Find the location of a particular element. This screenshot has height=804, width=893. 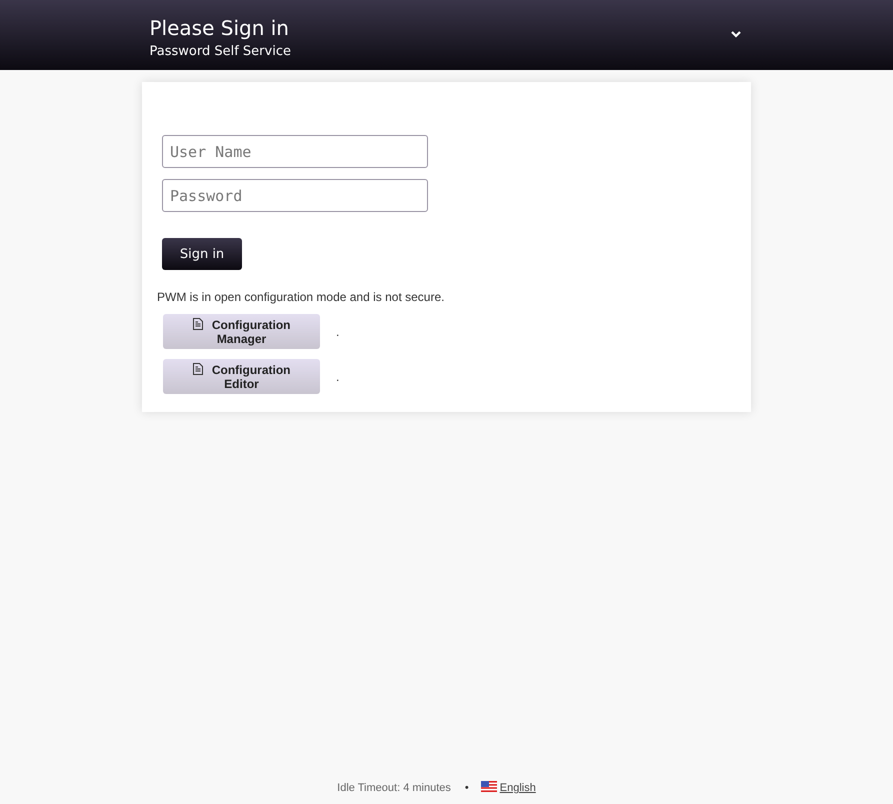

chevron-down-icon is located at coordinates (735, 34).